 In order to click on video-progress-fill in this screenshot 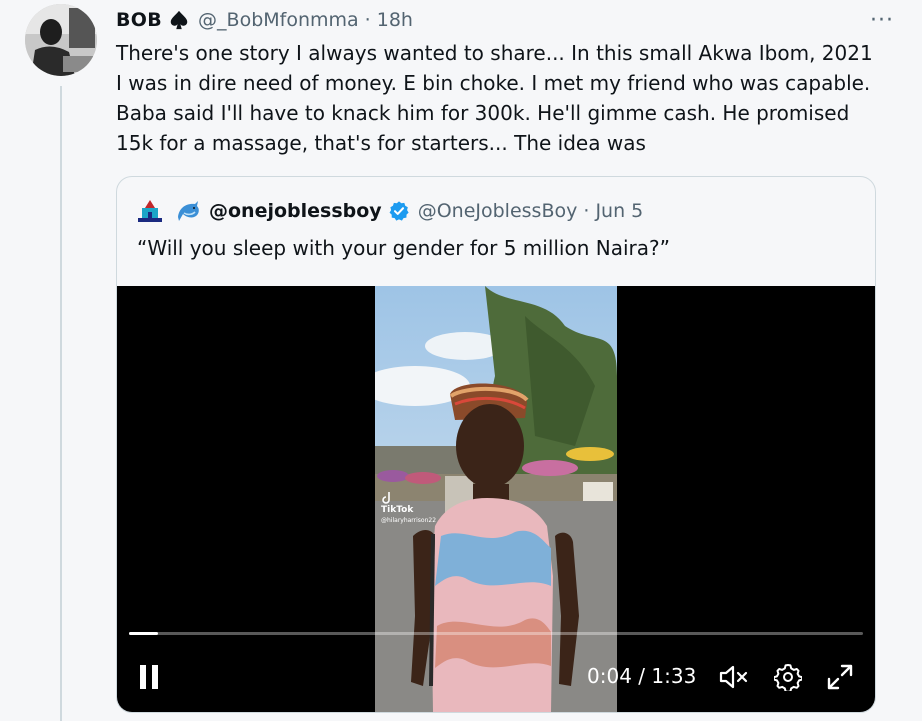, I will do `click(144, 633)`.